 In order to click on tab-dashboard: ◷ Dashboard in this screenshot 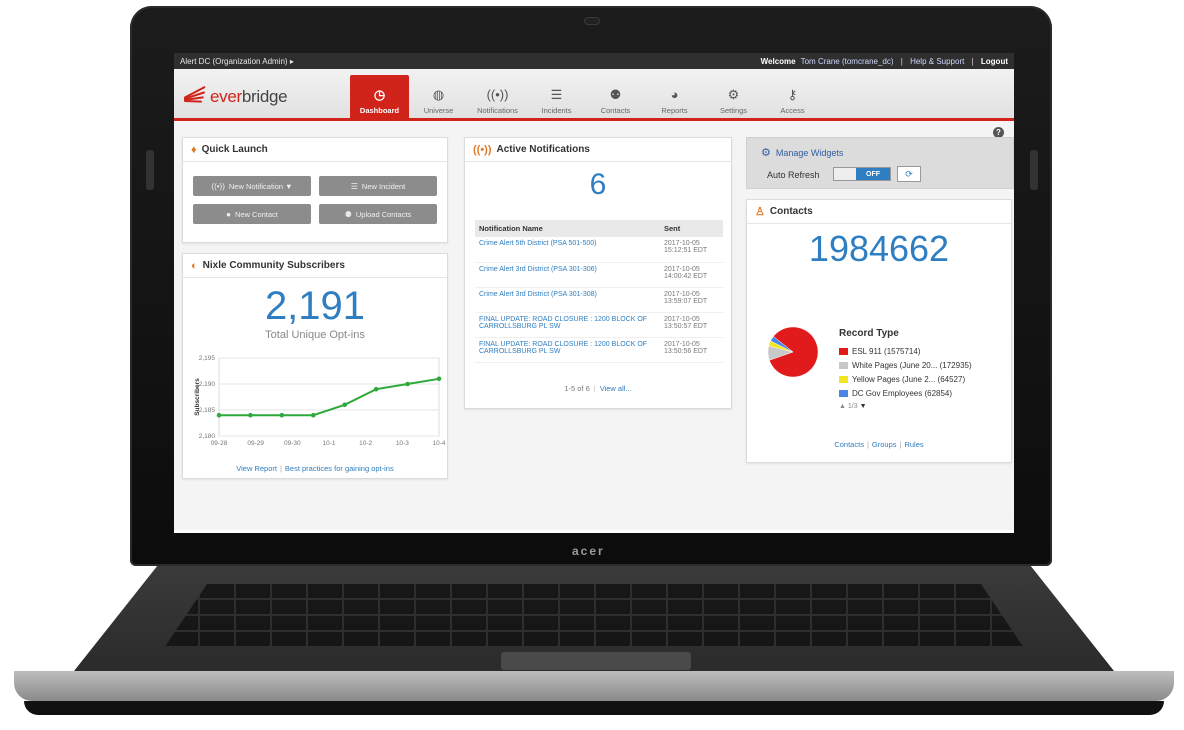, I will do `click(379, 98)`.